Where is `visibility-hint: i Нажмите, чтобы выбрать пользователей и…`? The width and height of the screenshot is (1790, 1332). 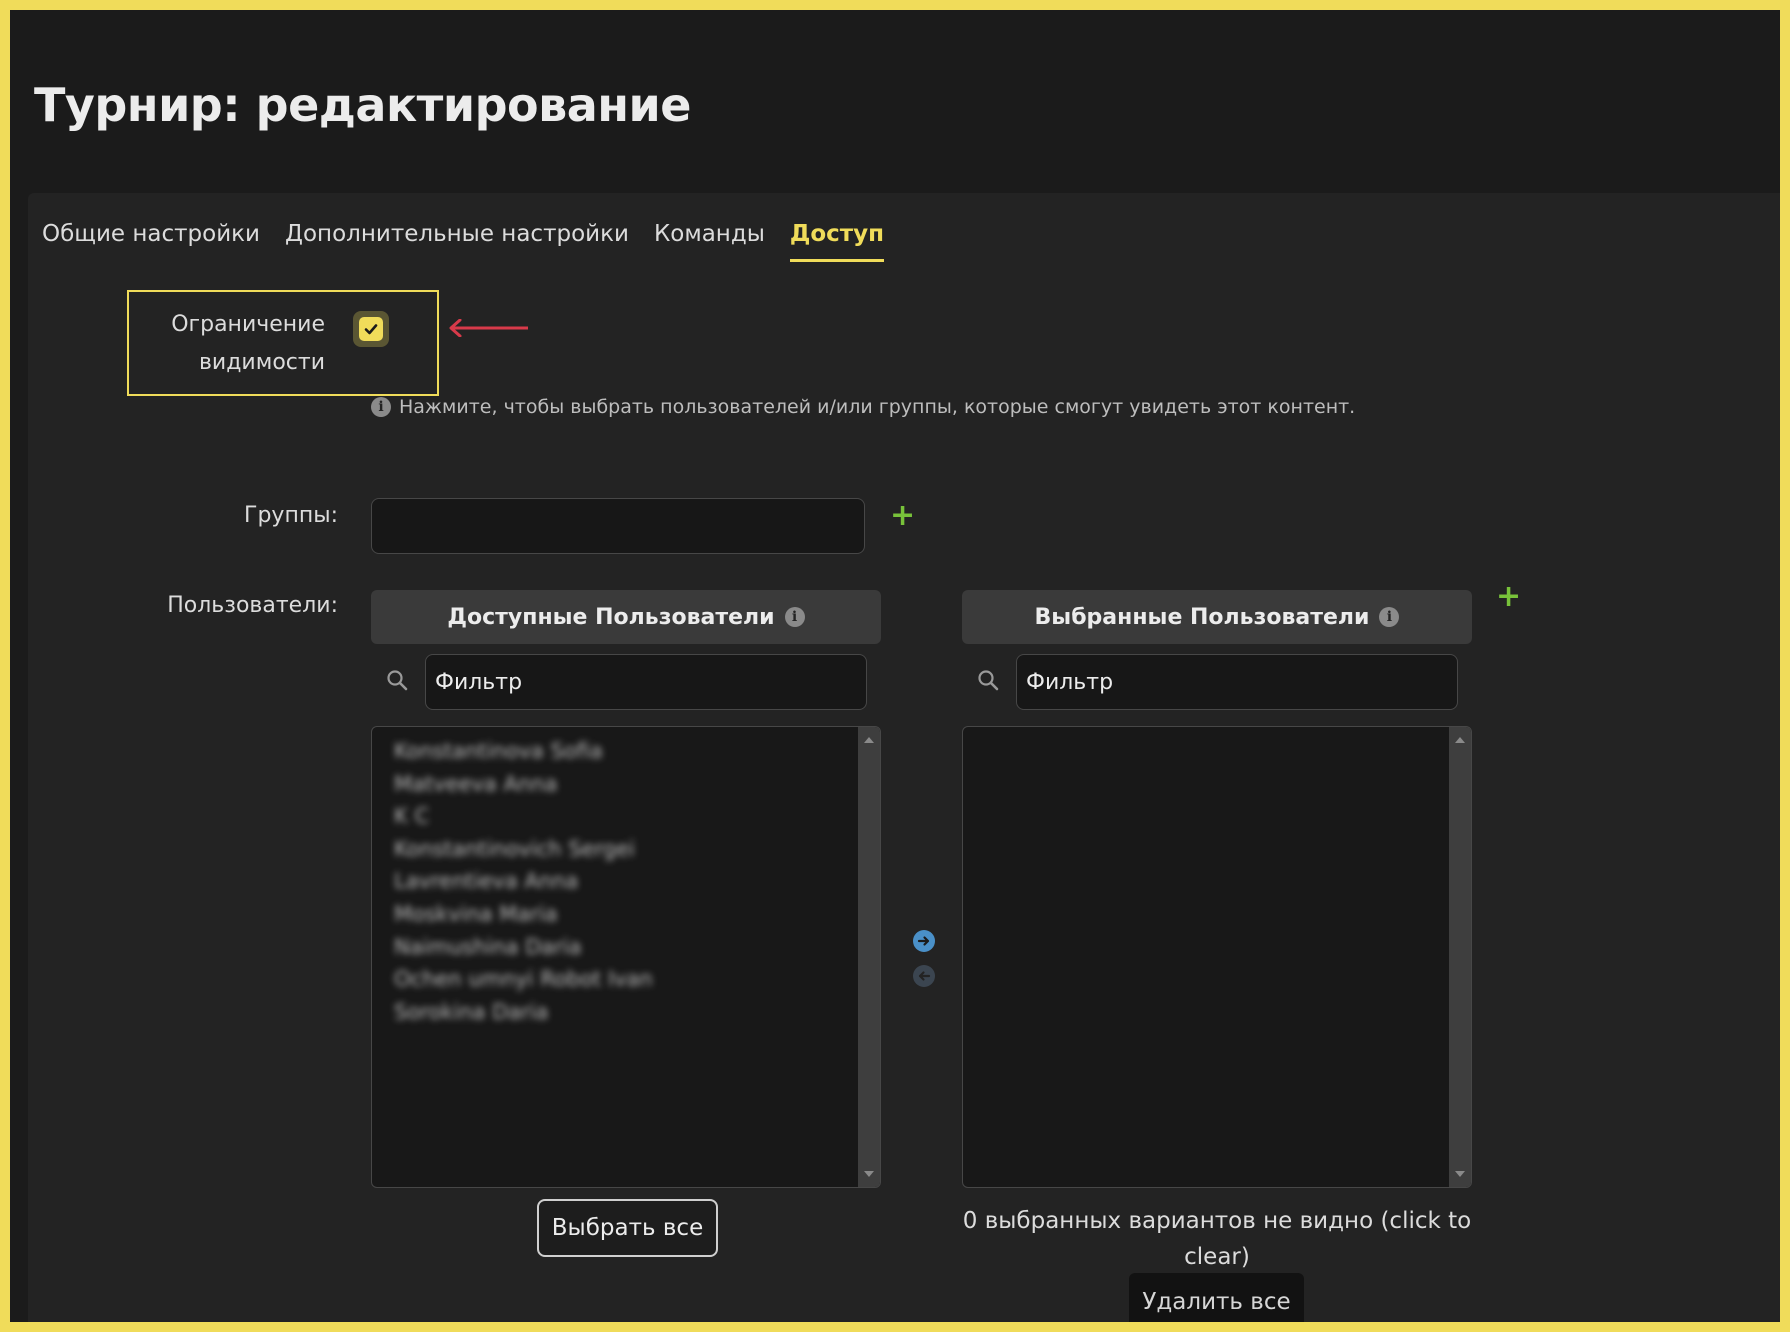
visibility-hint: i Нажмите, чтобы выбрать пользователей и… is located at coordinates (863, 407).